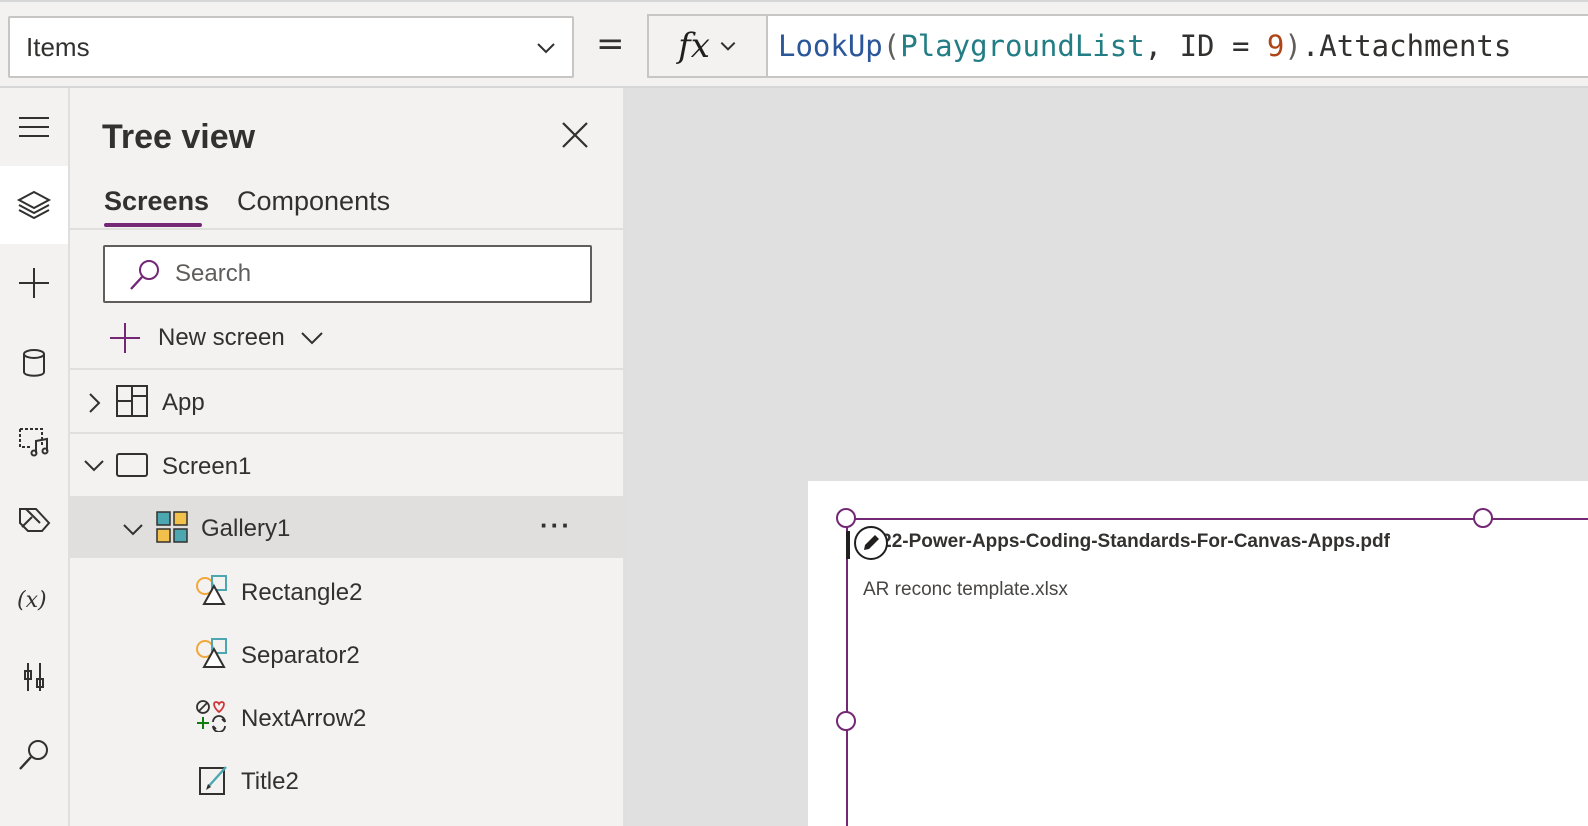 The height and width of the screenshot is (826, 1588). Describe the element at coordinates (207, 466) in the screenshot. I see `tree-node-label: Screen1` at that location.